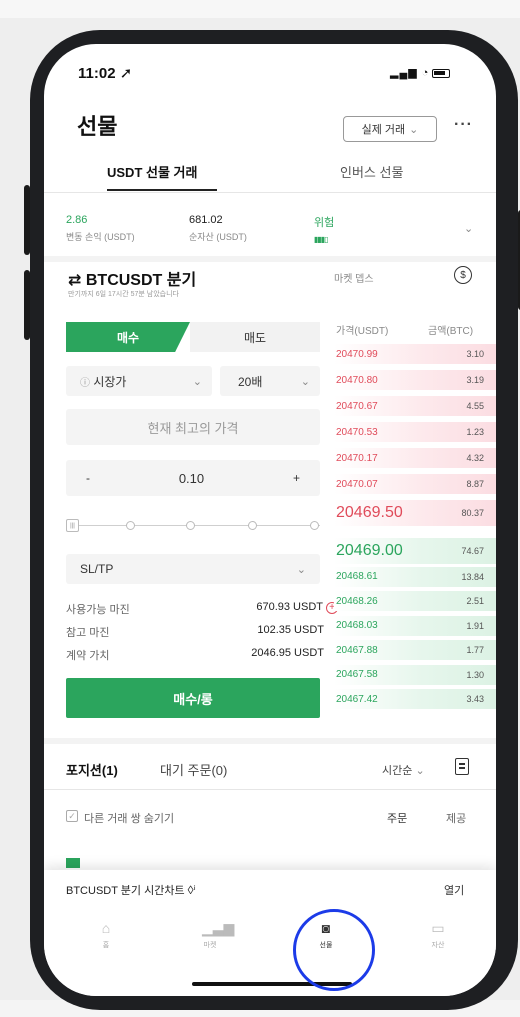 Image resolution: width=520 pixels, height=1017 pixels. Describe the element at coordinates (415, 458) in the screenshot. I see `orderbook-ask-row: 20470.17 4.32` at that location.